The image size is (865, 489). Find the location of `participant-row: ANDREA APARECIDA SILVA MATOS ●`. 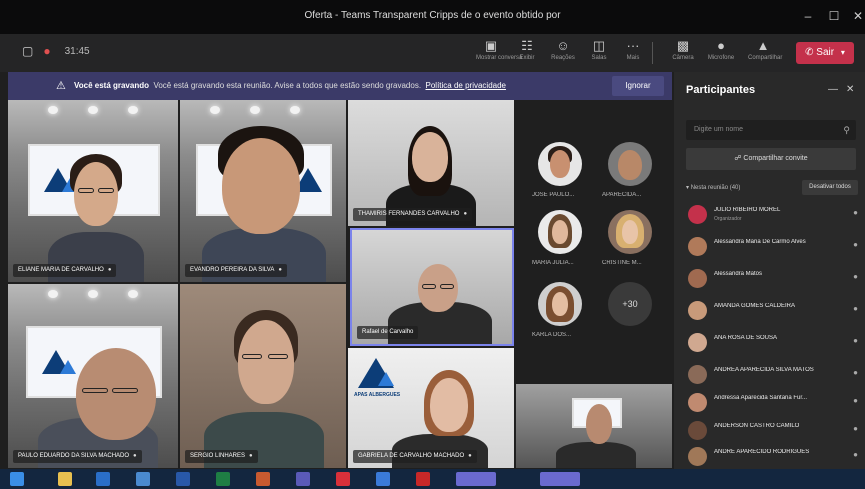

participant-row: ANDREA APARECIDA SILVA MATOS ● is located at coordinates (775, 375).